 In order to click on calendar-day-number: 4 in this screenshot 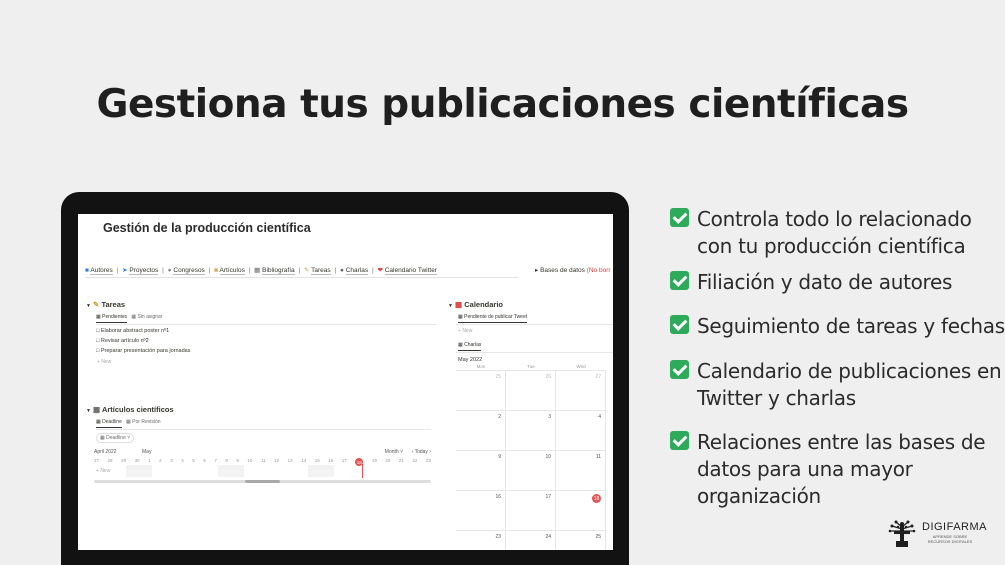, I will do `click(599, 417)`.